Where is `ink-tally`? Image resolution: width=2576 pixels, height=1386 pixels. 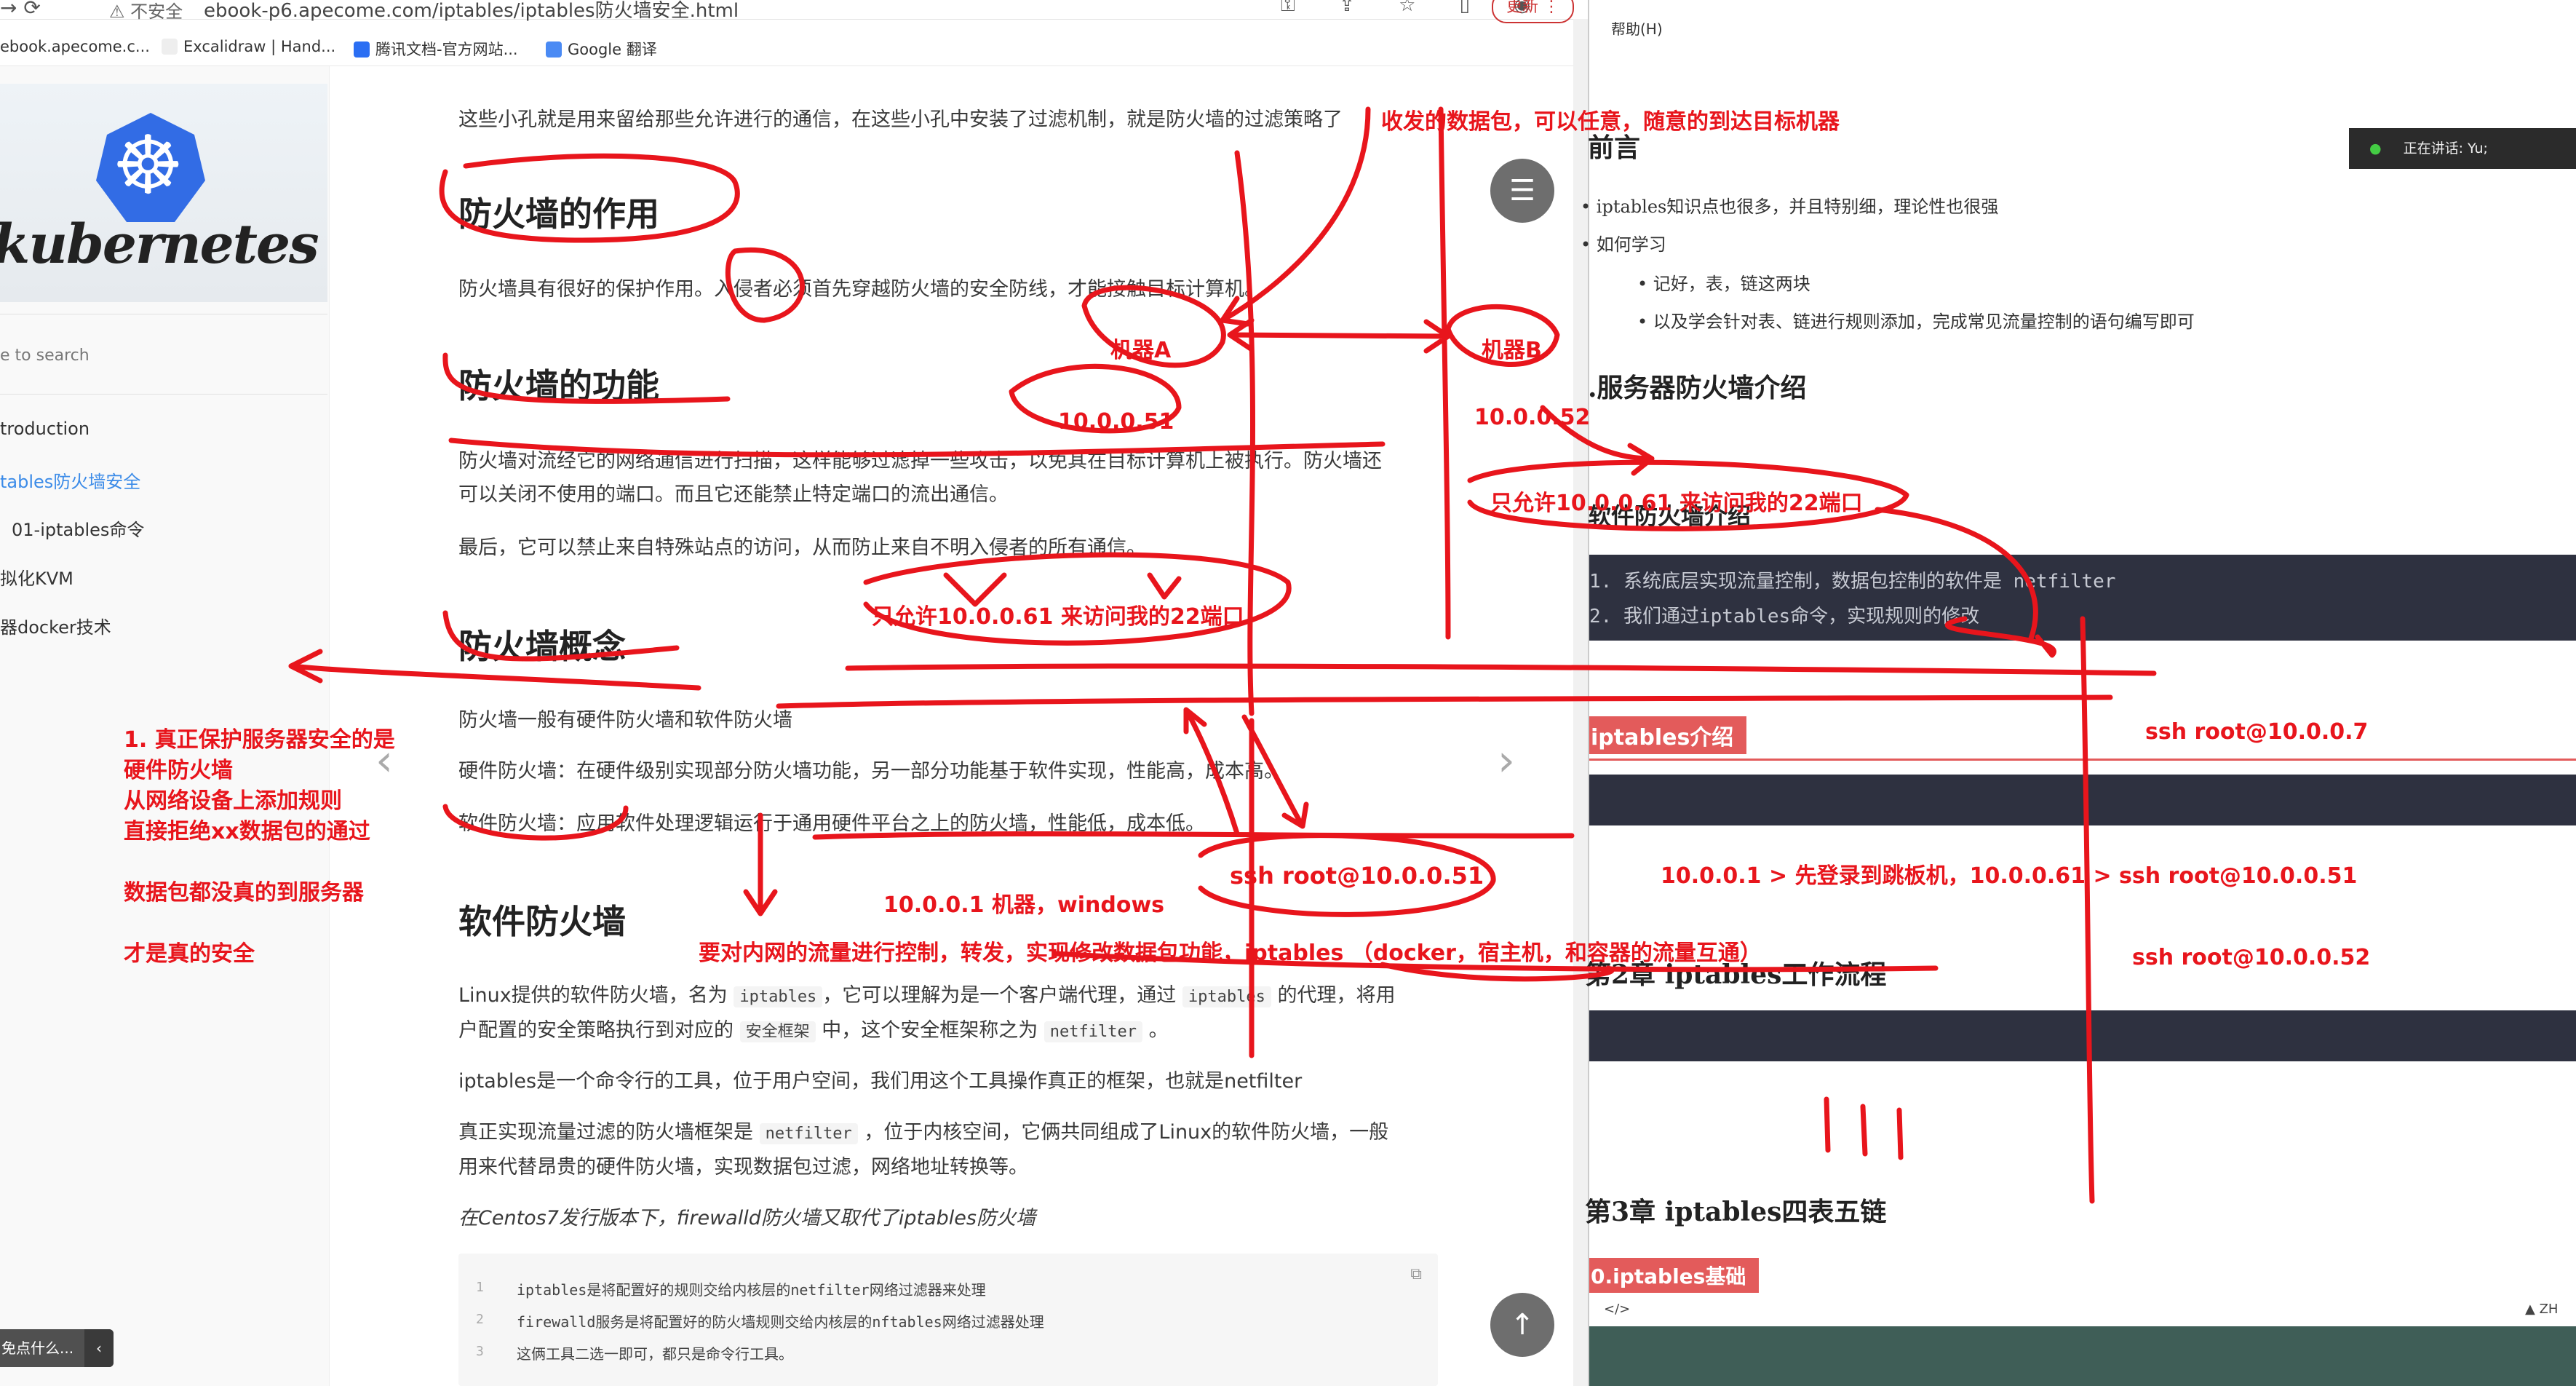 ink-tally is located at coordinates (1864, 1128).